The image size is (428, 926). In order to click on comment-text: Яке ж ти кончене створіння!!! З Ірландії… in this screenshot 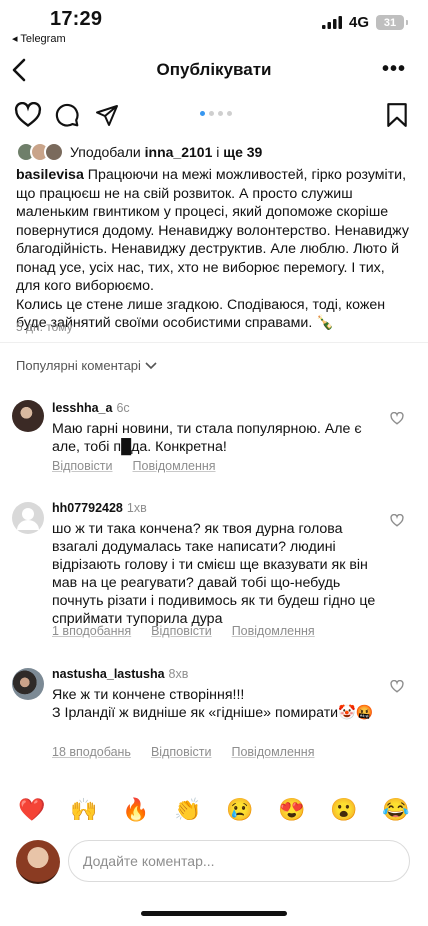, I will do `click(217, 704)`.